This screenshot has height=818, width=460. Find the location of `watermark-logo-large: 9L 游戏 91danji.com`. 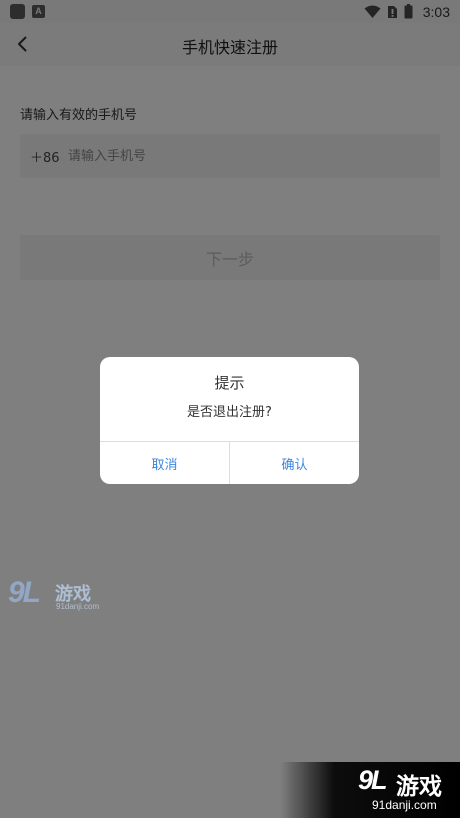

watermark-logo-large: 9L 游戏 91danji.com is located at coordinates (370, 790).